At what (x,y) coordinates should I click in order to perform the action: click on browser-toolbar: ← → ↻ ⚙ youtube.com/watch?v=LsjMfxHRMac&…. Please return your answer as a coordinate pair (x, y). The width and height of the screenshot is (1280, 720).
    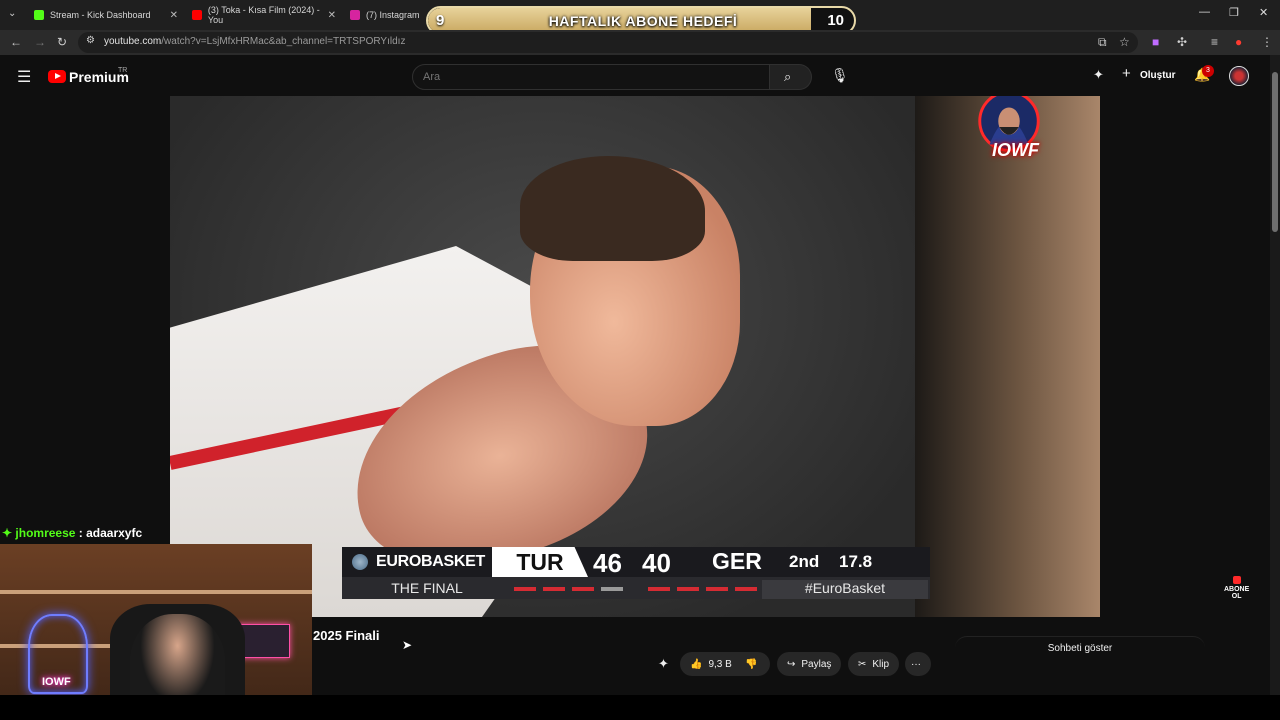
    Looking at the image, I should click on (640, 42).